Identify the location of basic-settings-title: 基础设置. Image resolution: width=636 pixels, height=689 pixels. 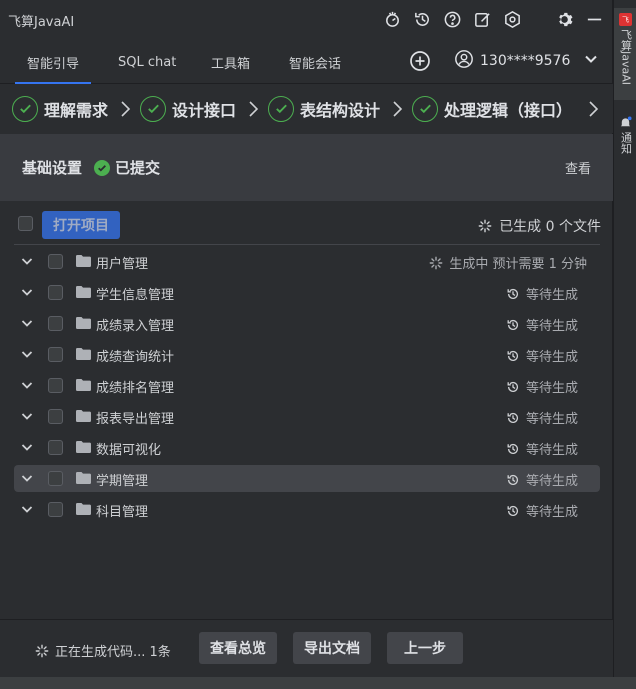
(52, 168).